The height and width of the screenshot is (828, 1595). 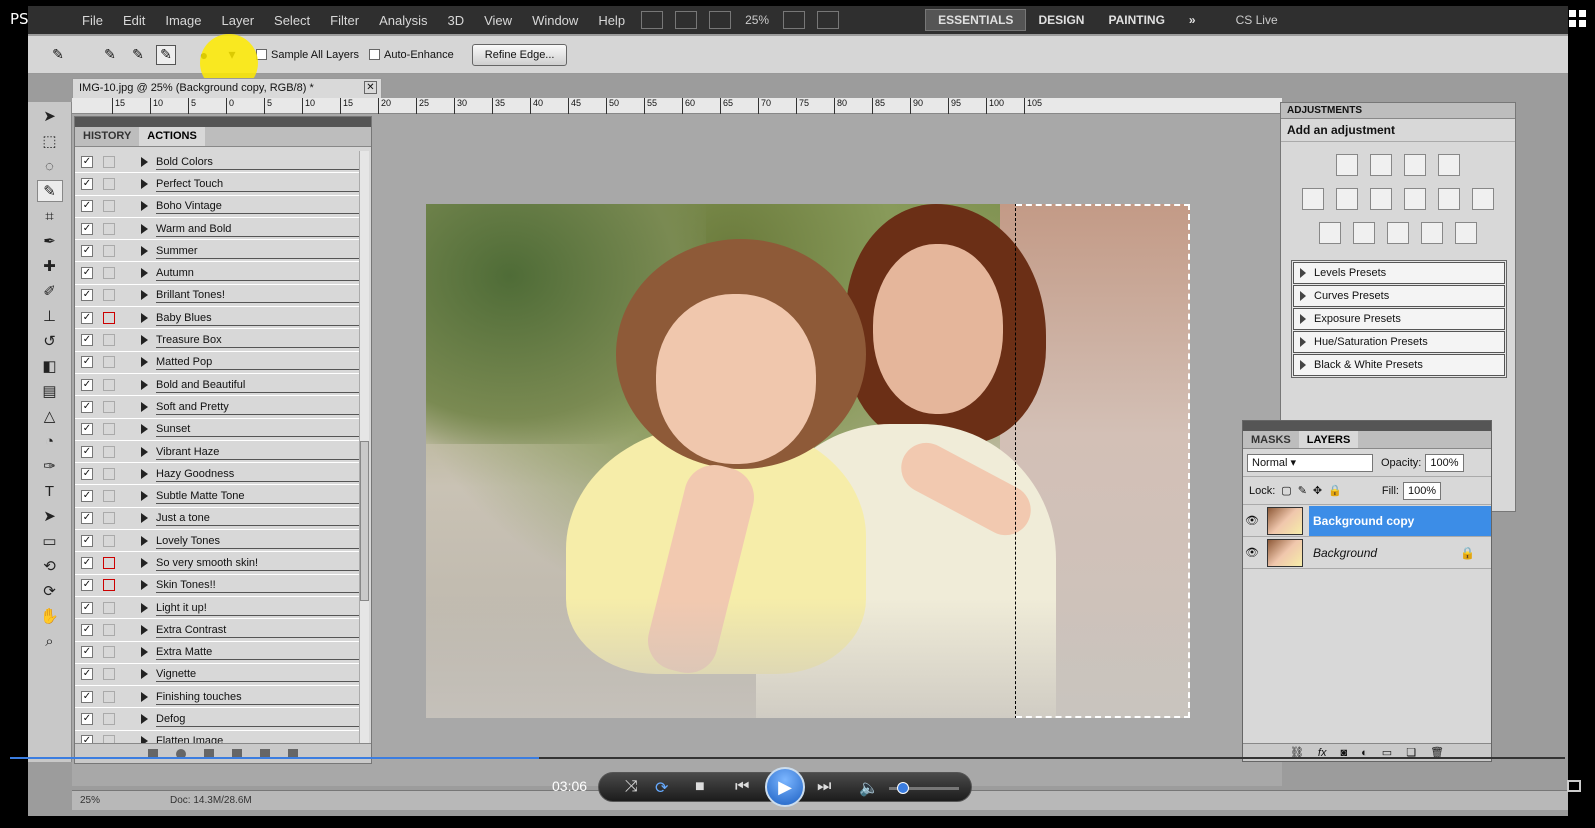 I want to click on next-icon: ⏭, so click(x=824, y=787).